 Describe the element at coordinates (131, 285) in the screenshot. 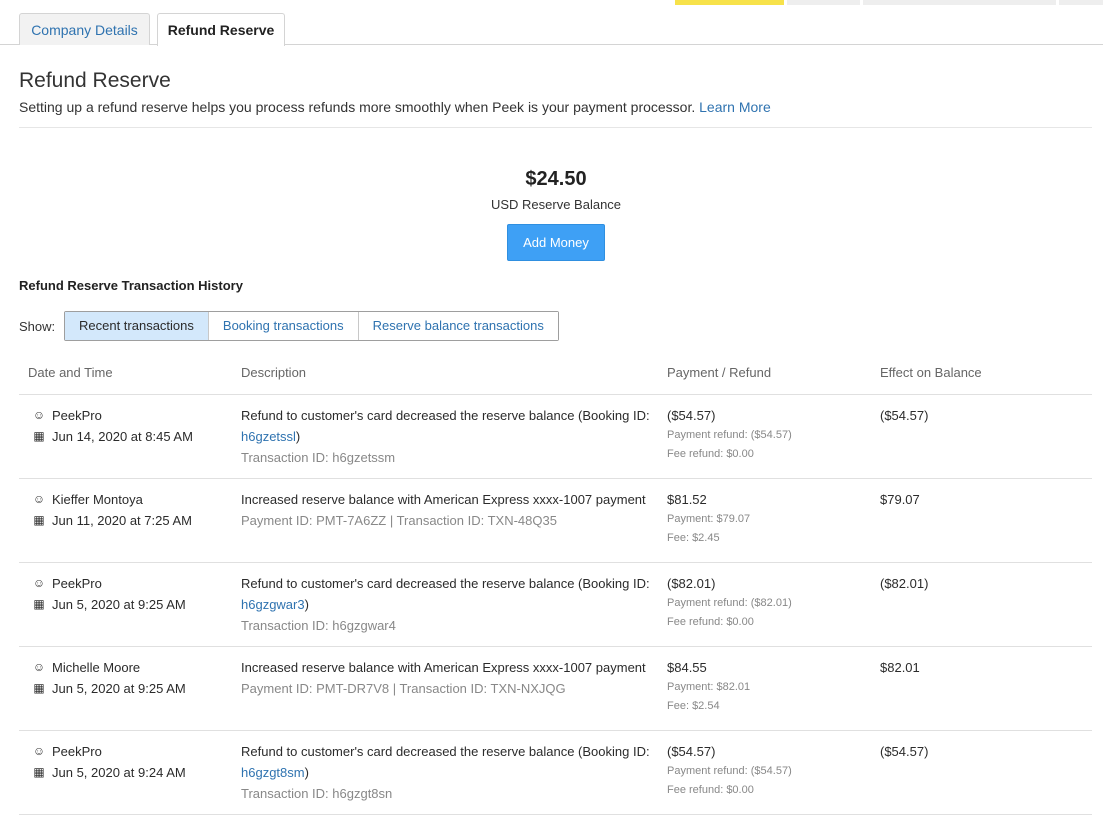

I see `transaction-history-title: Refund Reserve Transaction History` at that location.